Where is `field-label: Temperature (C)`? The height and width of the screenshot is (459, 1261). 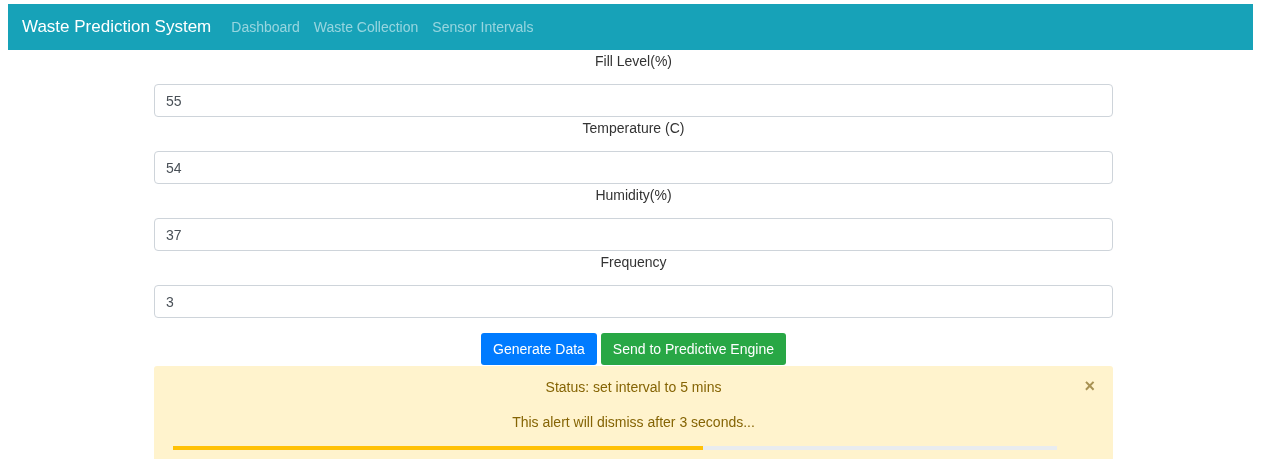 field-label: Temperature (C) is located at coordinates (633, 128).